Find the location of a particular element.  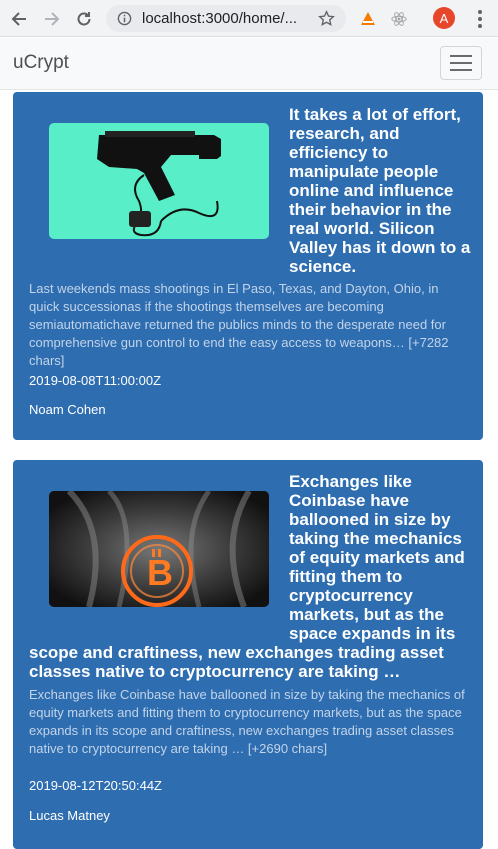

article-date: 2019-08-08T11:00:00Z is located at coordinates (95, 380).